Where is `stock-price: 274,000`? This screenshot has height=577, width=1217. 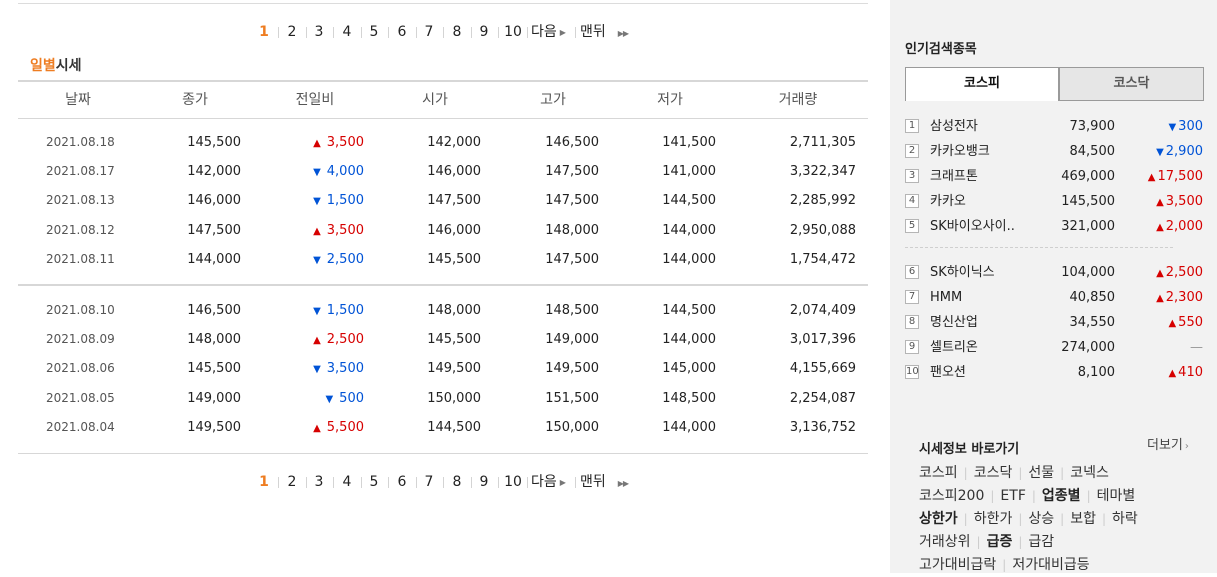 stock-price: 274,000 is located at coordinates (1088, 347).